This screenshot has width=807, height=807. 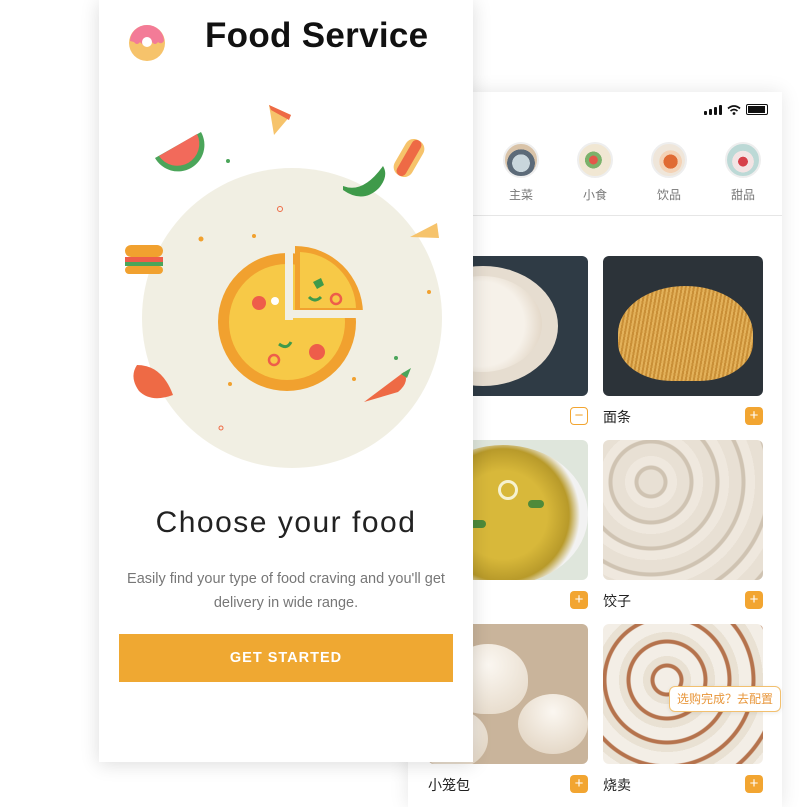 I want to click on dumplings-photo, so click(x=683, y=510).